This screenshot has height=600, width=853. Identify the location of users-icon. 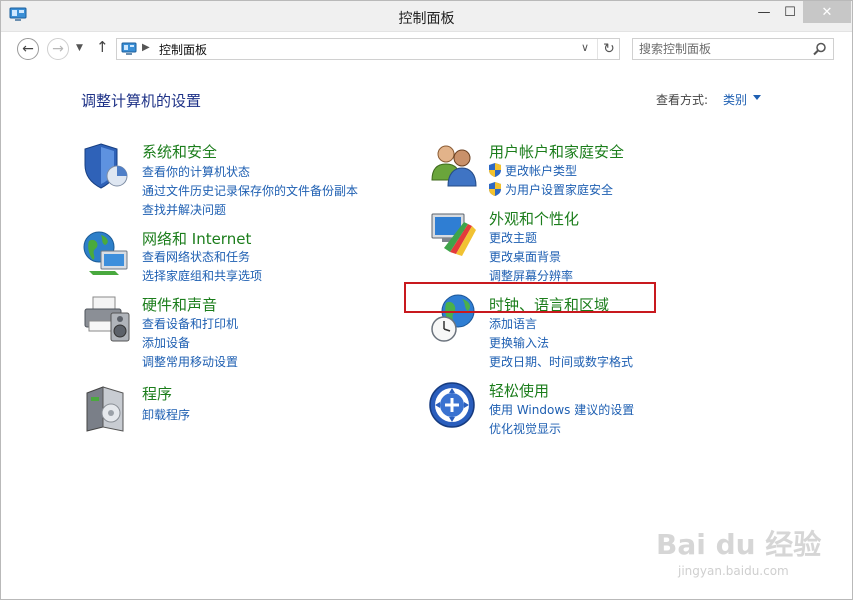
(454, 166).